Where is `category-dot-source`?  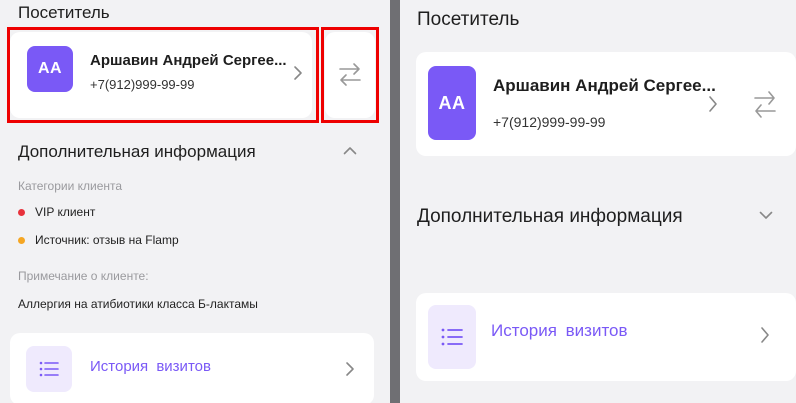 category-dot-source is located at coordinates (21, 240).